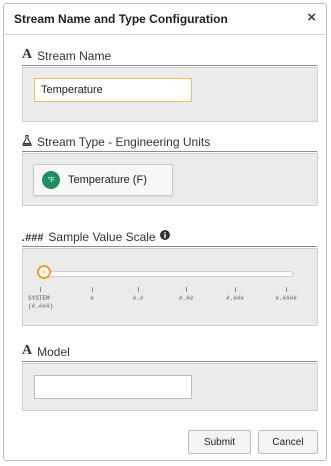 This screenshot has height=466, width=331. I want to click on tick-label-system: SYSTEM (#.###), so click(40, 303).